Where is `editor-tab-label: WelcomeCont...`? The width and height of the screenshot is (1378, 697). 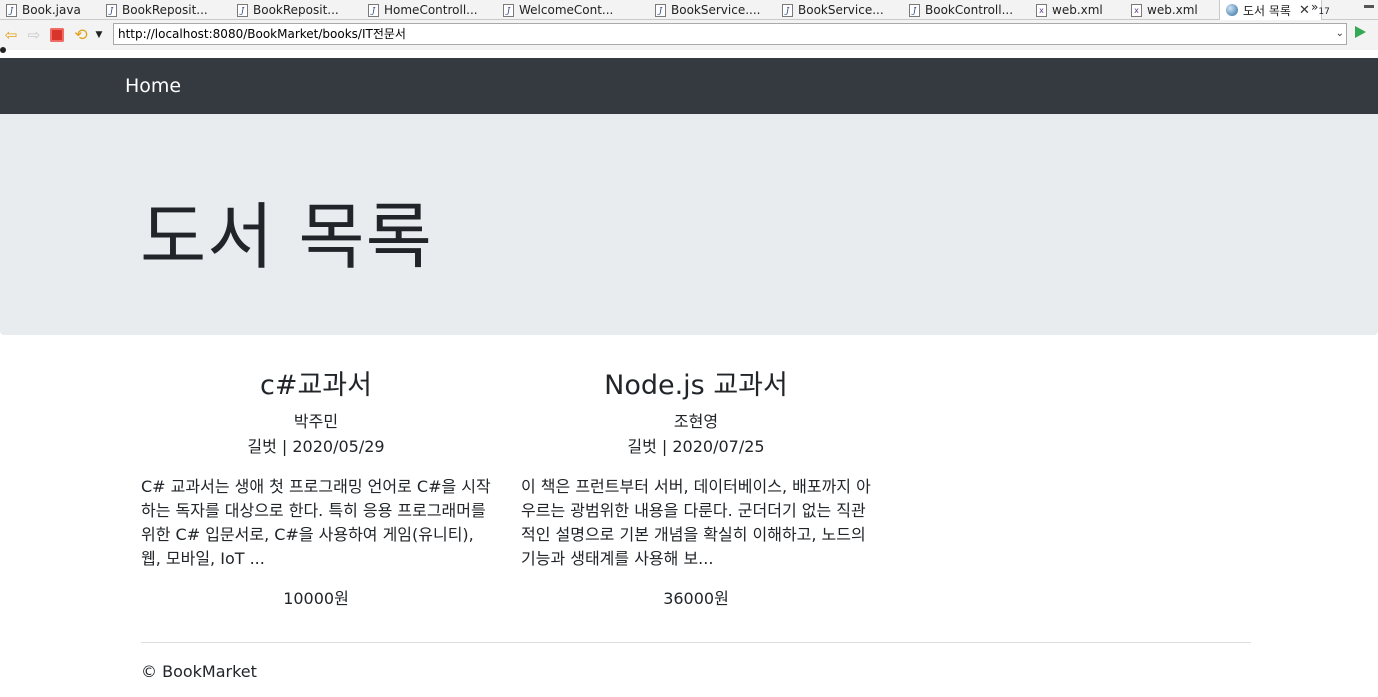
editor-tab-label: WelcomeCont... is located at coordinates (566, 10).